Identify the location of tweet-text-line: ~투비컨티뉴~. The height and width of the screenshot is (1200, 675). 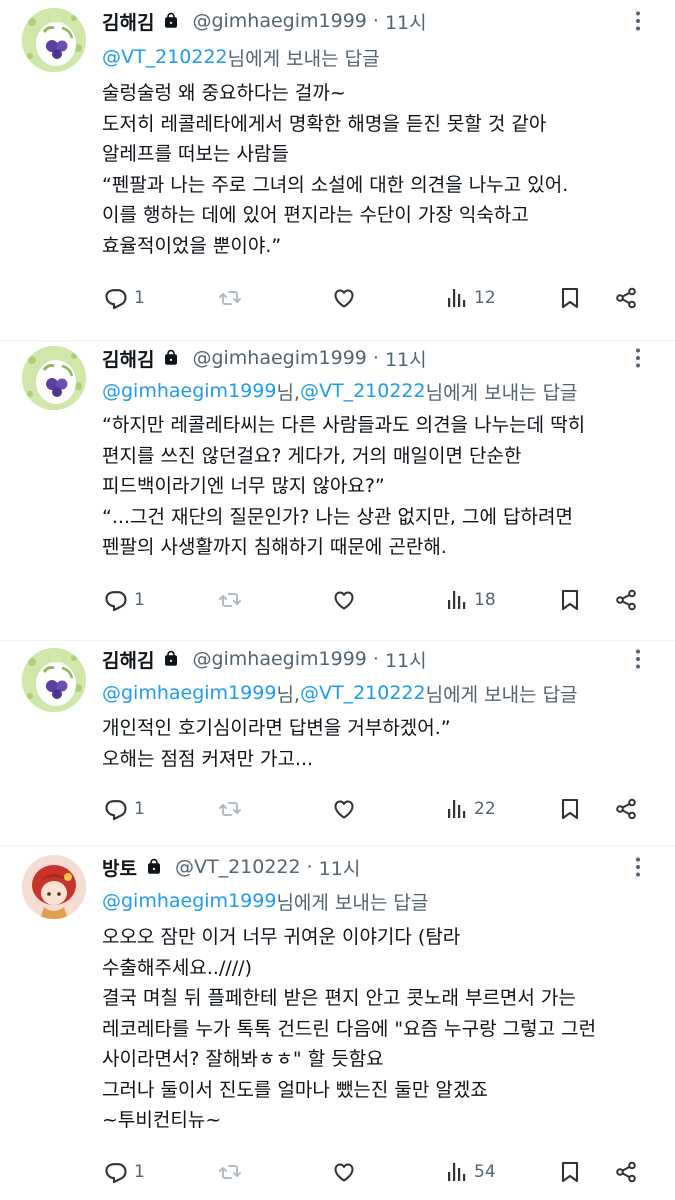
(162, 1120).